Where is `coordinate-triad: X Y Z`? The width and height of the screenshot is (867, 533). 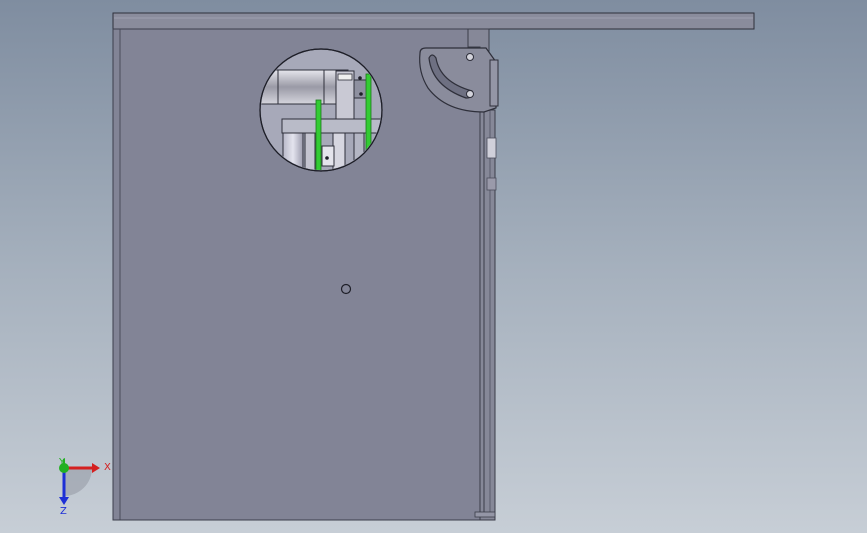 coordinate-triad: X Y Z is located at coordinates (84, 487).